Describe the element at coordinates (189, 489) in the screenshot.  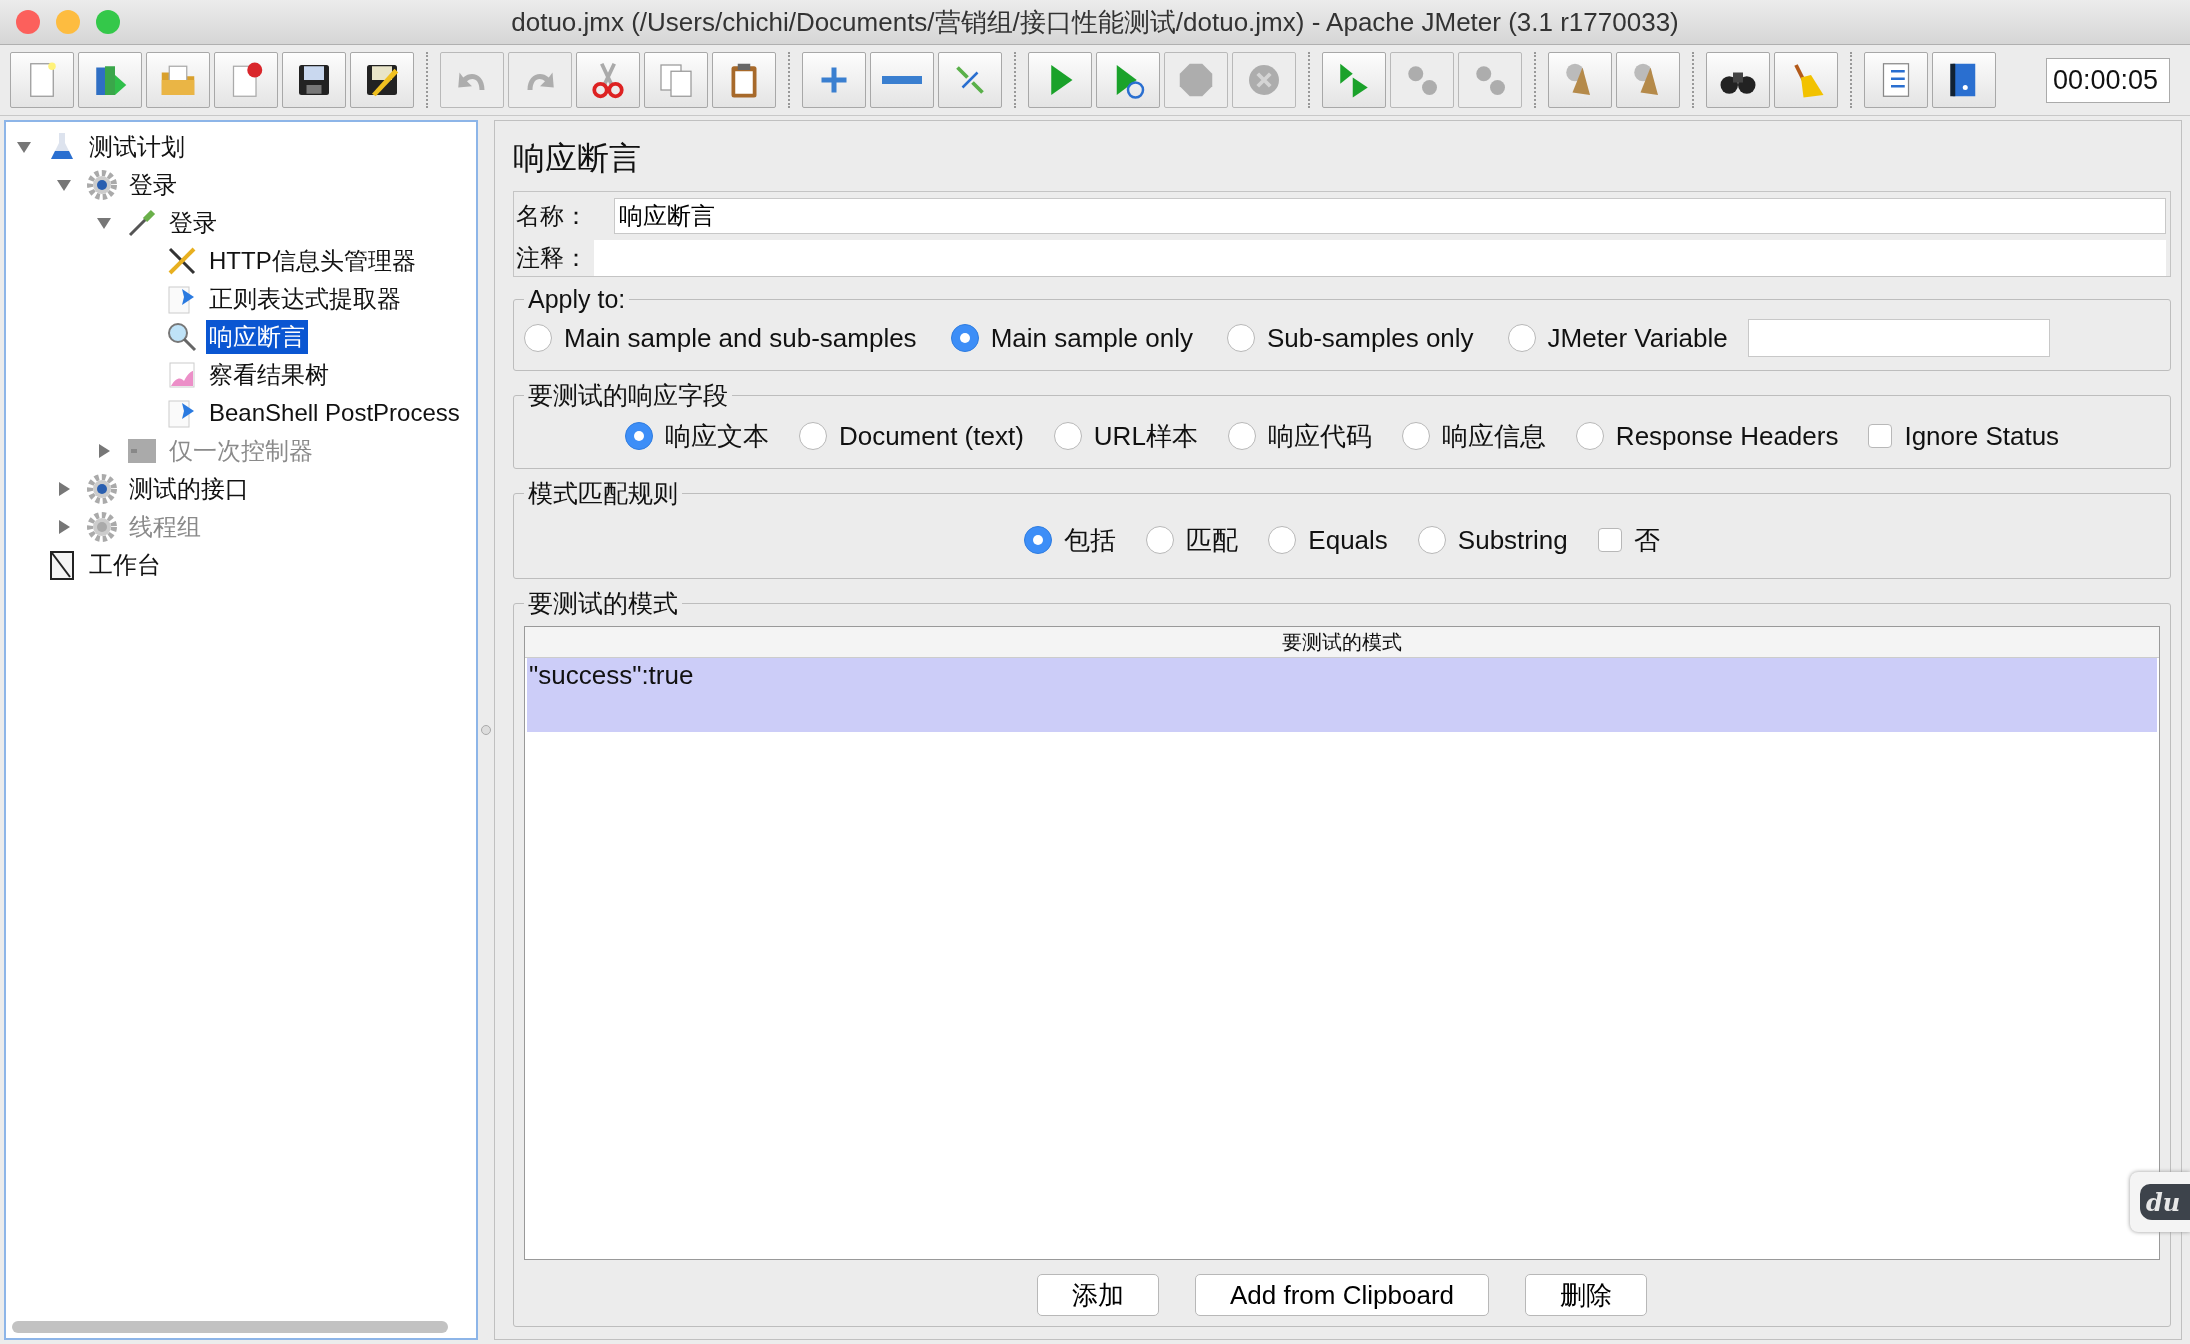
I see `tree-item: 测试的接口` at that location.